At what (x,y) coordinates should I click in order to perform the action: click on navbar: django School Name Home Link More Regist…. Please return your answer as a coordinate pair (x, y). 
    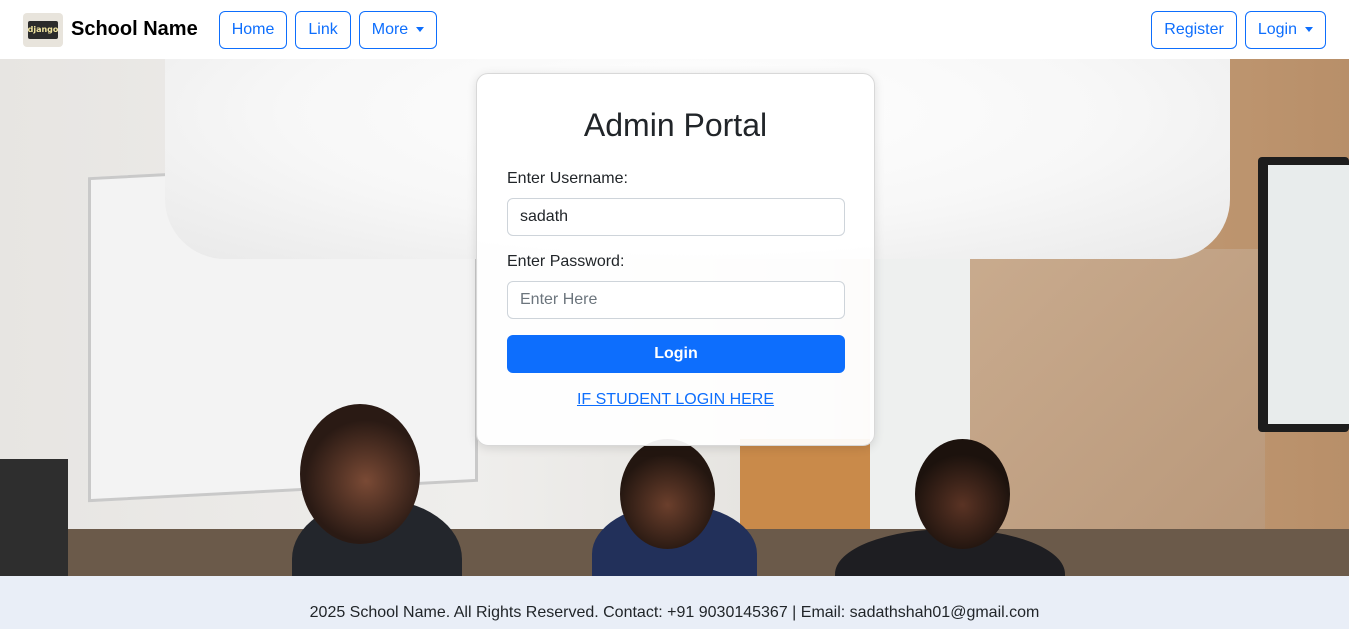
    Looking at the image, I should click on (674, 29).